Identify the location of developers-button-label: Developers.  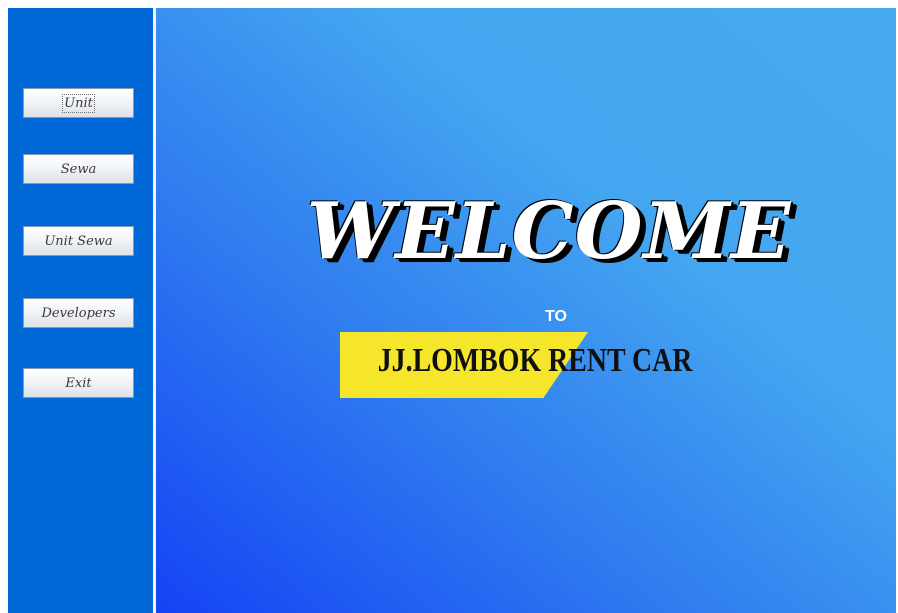
(78, 313).